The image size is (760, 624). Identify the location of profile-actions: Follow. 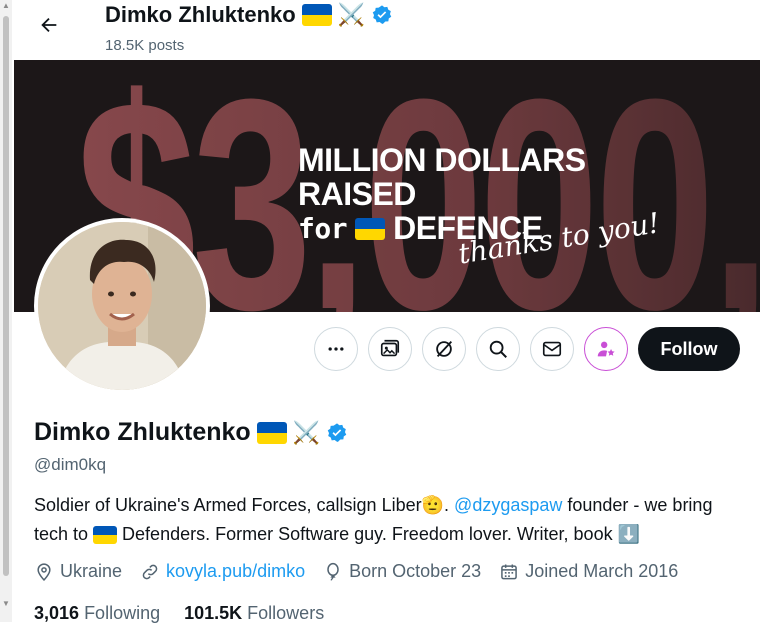
(527, 349).